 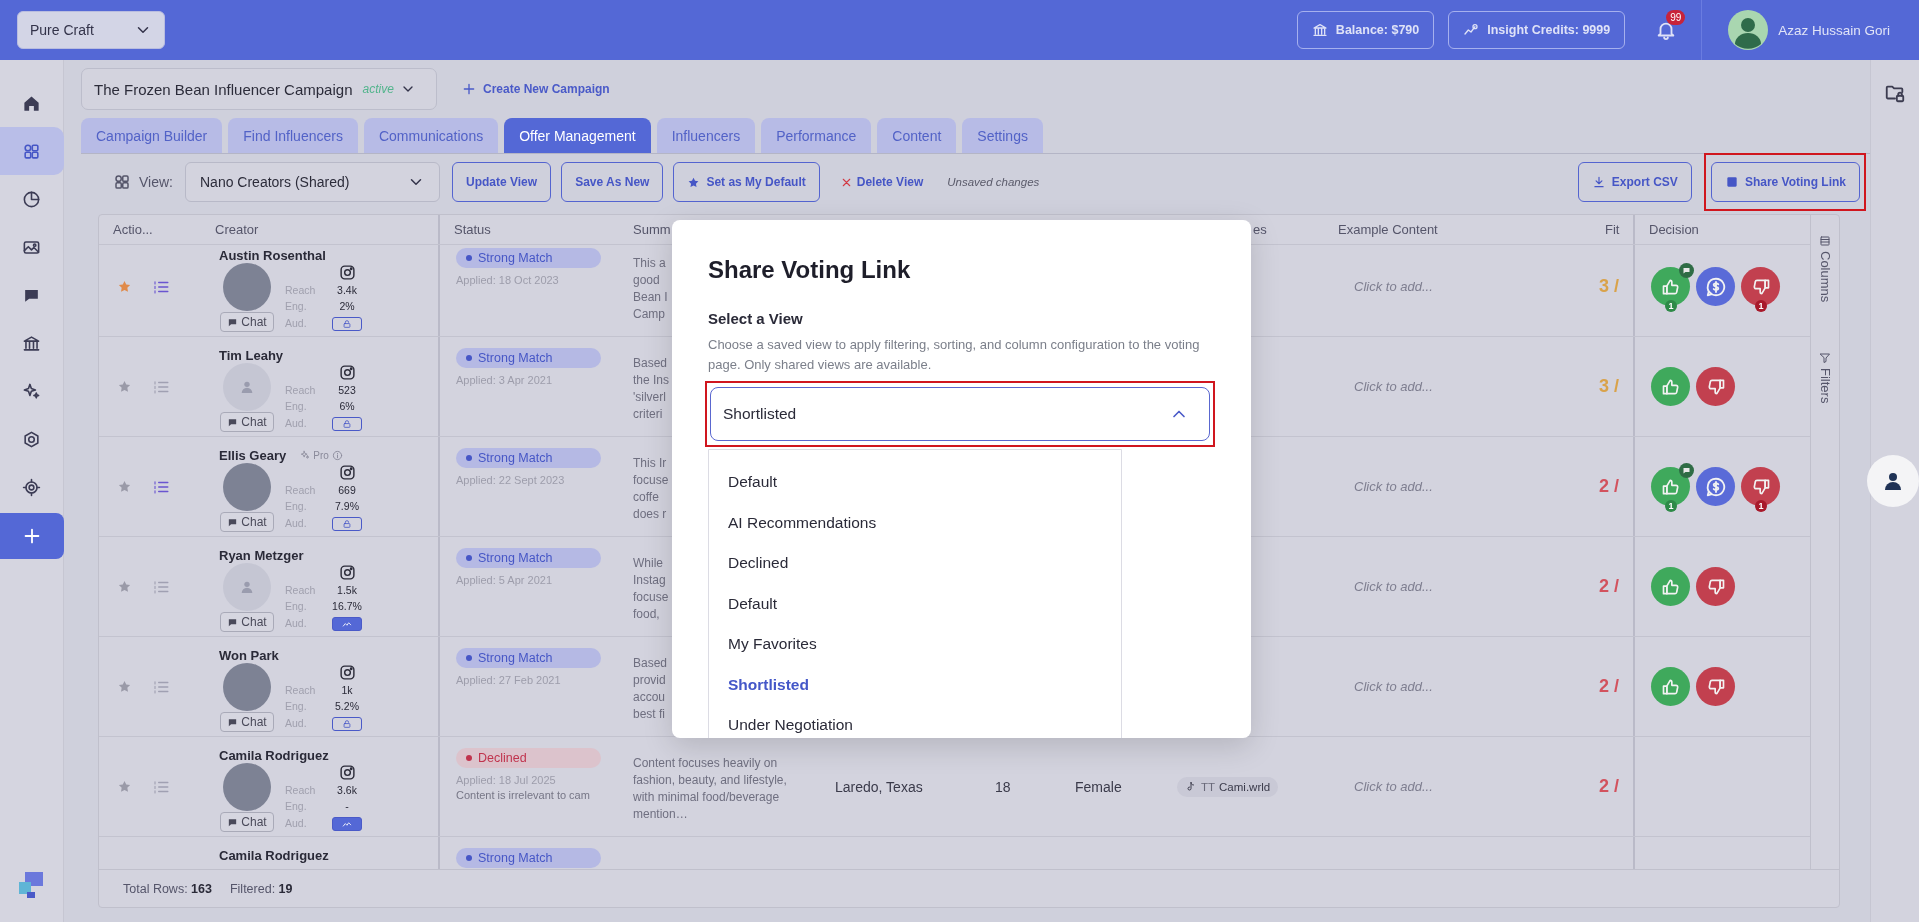 I want to click on add-button, so click(x=32, y=536).